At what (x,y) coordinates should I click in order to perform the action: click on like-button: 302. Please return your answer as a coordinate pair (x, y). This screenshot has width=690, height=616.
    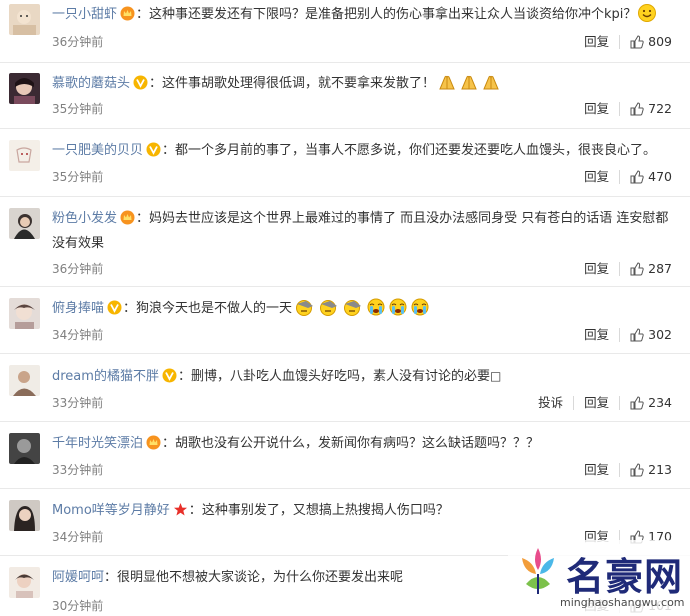
    Looking at the image, I should click on (651, 335).